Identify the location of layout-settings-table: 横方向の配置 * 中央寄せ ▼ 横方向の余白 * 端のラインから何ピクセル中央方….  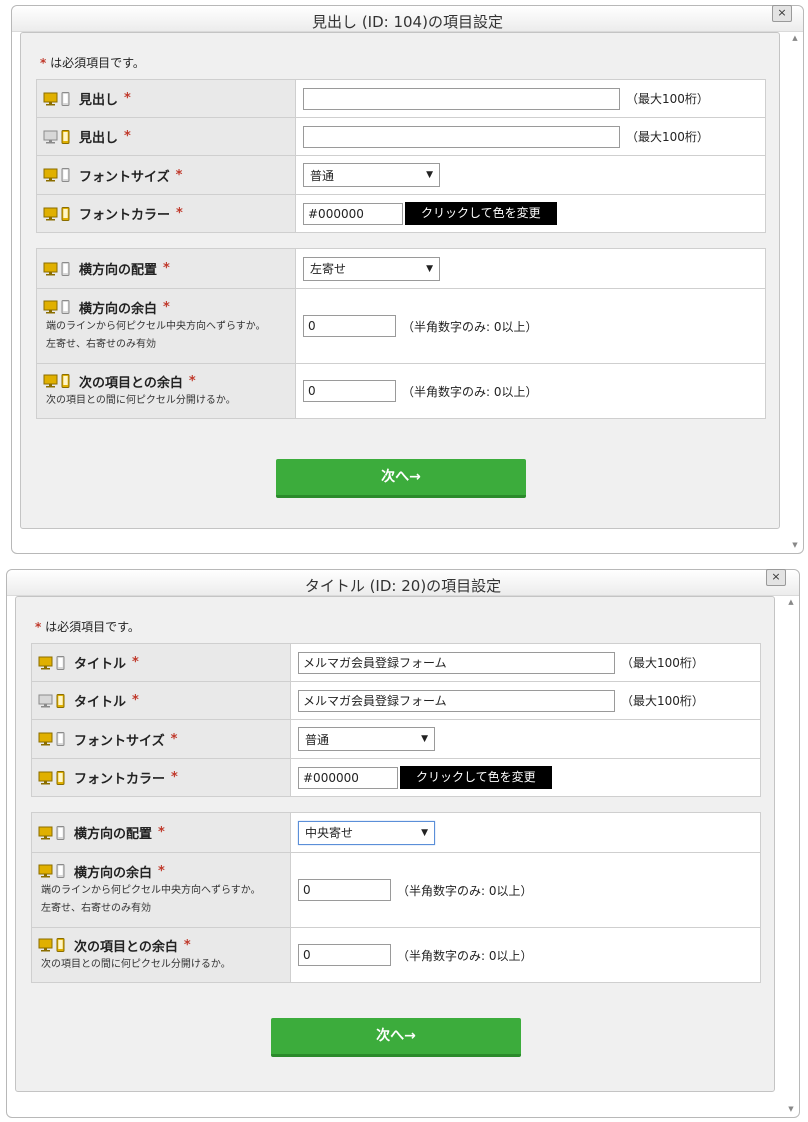
(396, 897).